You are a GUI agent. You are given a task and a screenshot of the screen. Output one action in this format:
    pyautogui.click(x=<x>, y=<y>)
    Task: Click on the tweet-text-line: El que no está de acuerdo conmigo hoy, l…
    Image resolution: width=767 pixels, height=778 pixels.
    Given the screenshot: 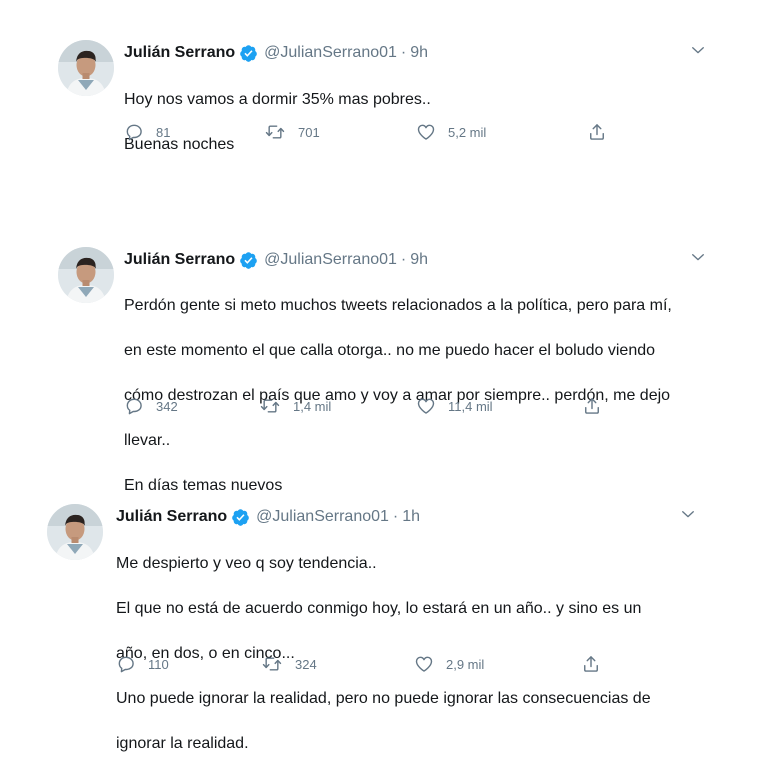 What is the action you would take?
    pyautogui.click(x=379, y=608)
    